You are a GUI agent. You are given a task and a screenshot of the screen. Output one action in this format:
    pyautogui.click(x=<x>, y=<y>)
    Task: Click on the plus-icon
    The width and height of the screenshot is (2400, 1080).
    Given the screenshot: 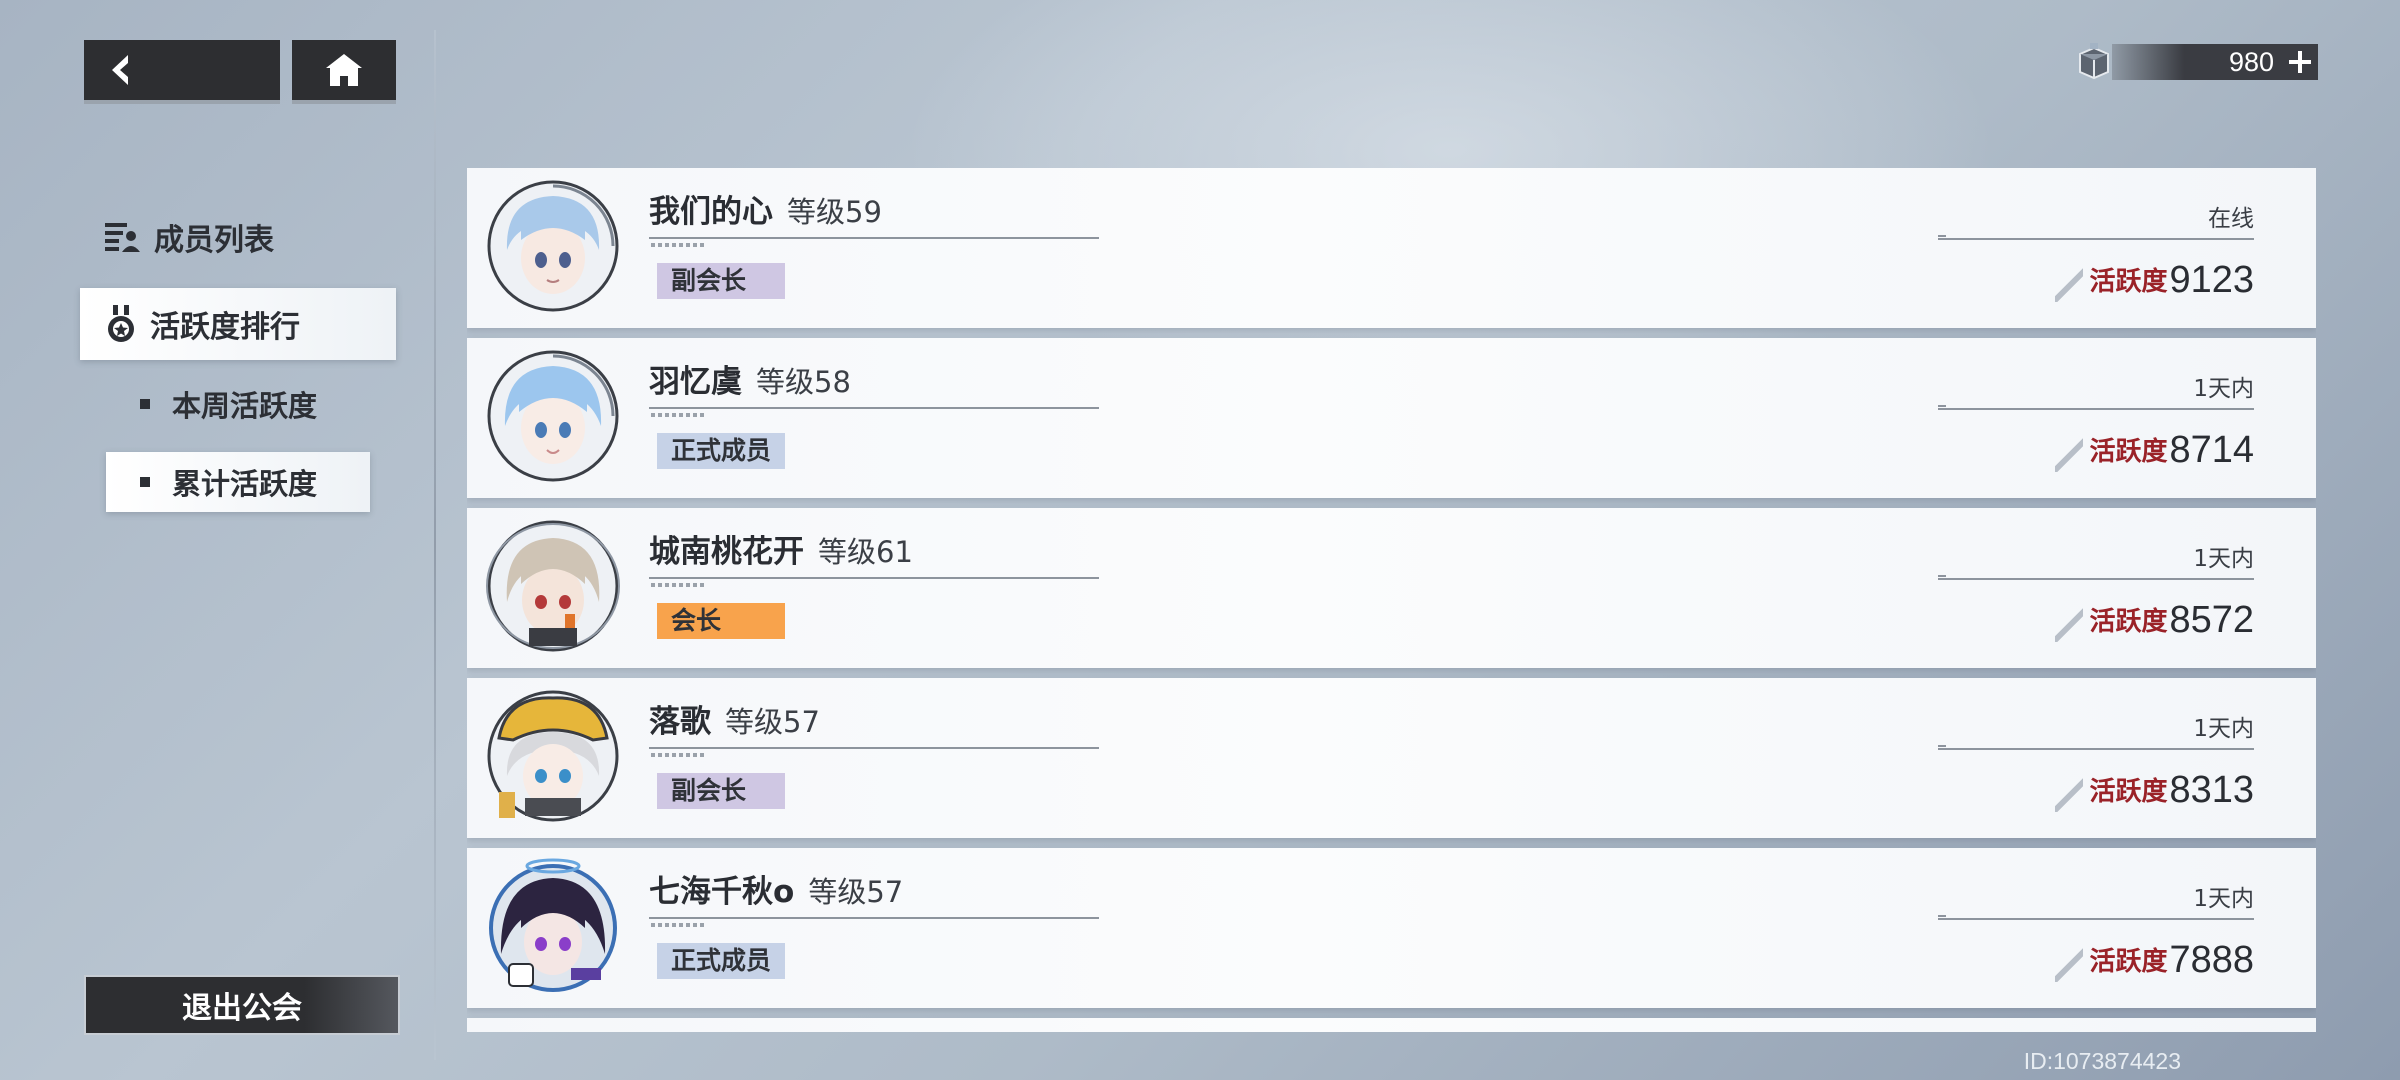 What is the action you would take?
    pyautogui.click(x=2300, y=62)
    